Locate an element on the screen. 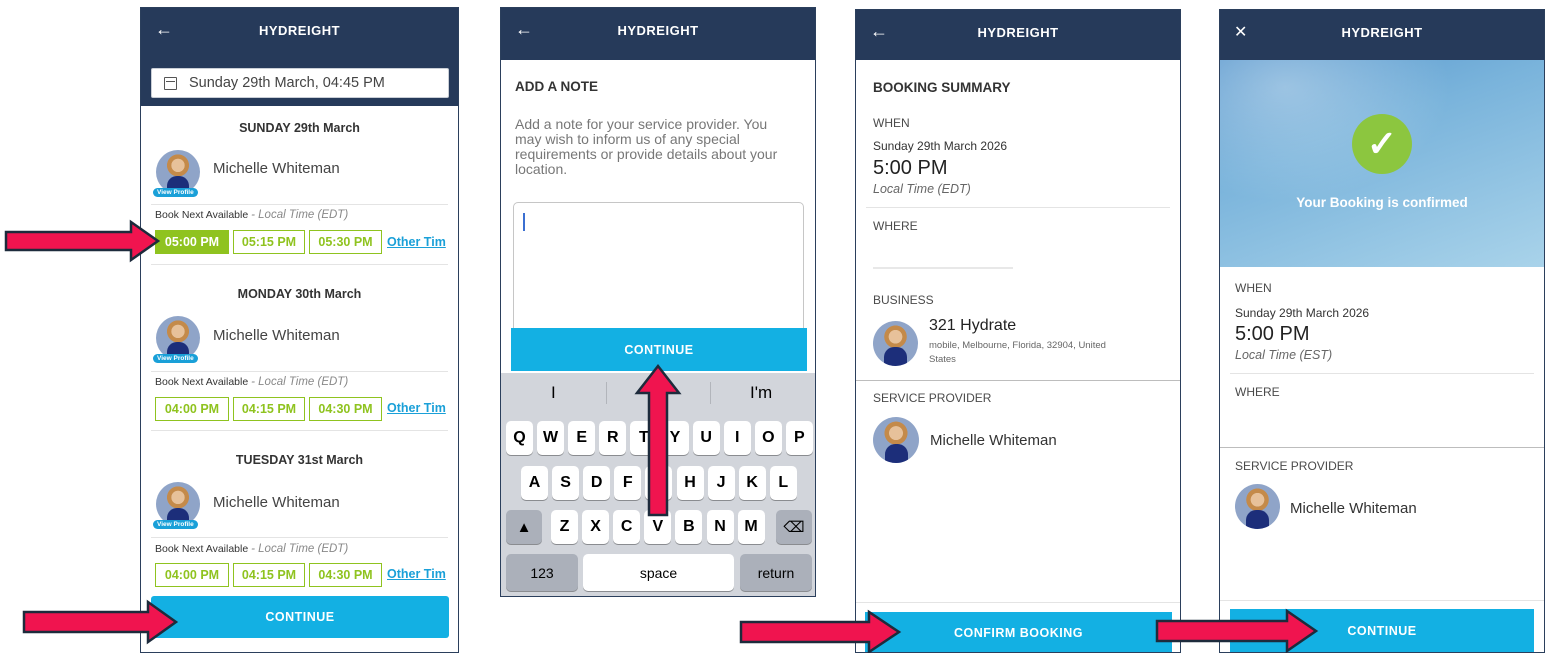 The width and height of the screenshot is (1551, 653). space-key: space is located at coordinates (658, 572).